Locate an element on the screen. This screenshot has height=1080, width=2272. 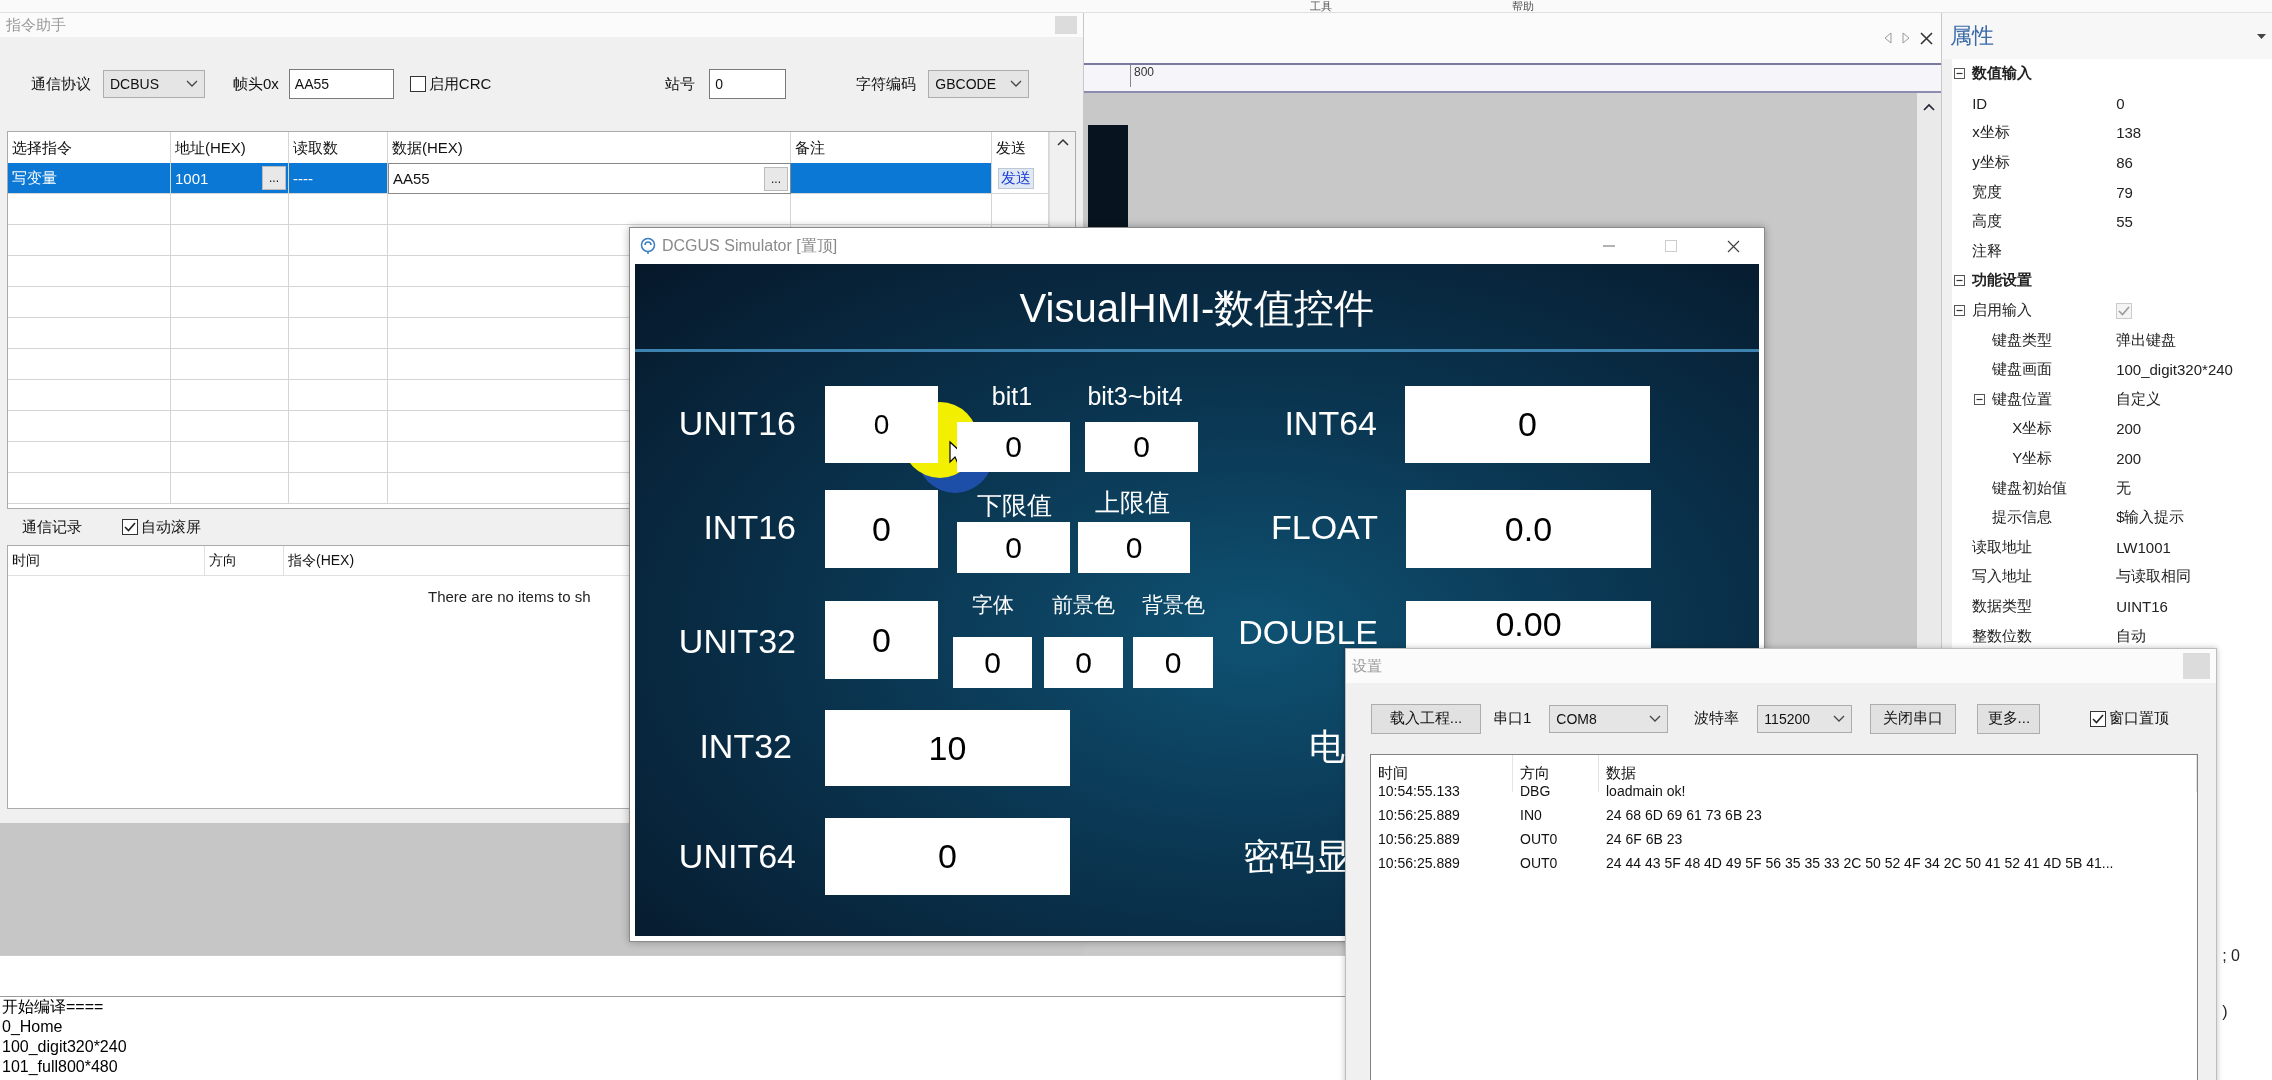
property-value: 79 is located at coordinates (2125, 192).